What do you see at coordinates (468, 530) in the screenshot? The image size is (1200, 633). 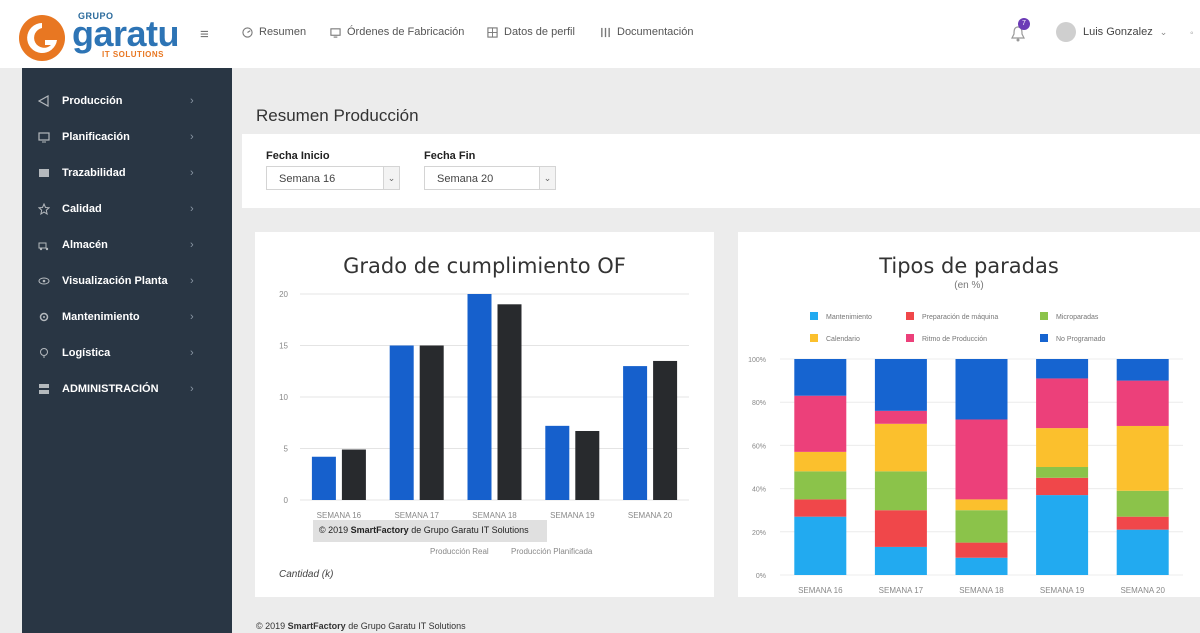 I see `watermark-suffix: de Grupo Garatu IT Solutions` at bounding box center [468, 530].